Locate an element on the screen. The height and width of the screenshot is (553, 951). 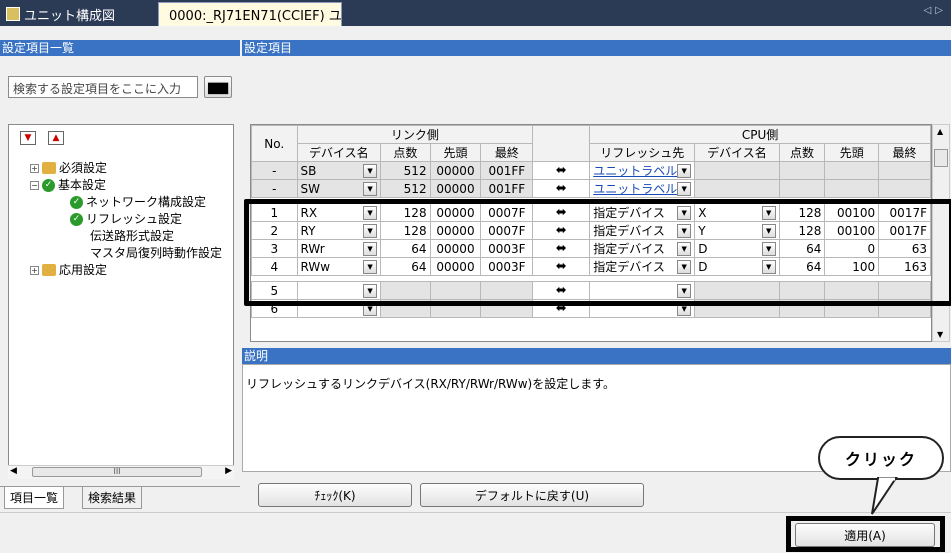
cpu-side-header: CPU側 is located at coordinates (760, 134).